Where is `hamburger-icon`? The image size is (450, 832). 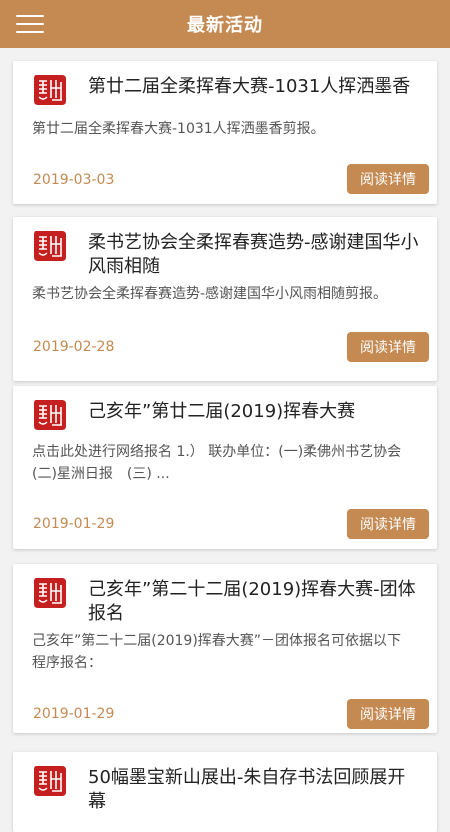 hamburger-icon is located at coordinates (30, 24).